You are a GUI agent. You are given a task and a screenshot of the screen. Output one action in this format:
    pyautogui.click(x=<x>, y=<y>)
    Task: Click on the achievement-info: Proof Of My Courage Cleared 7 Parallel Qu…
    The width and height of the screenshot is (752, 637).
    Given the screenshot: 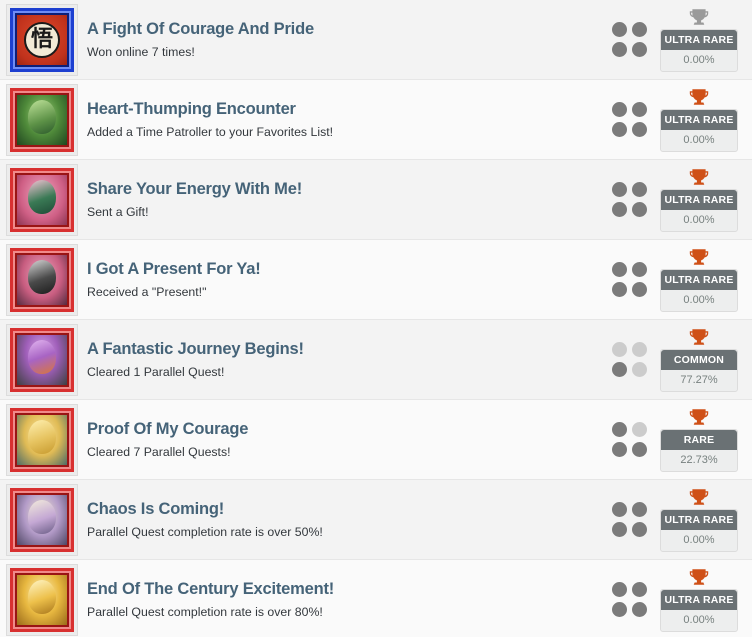 What is the action you would take?
    pyautogui.click(x=342, y=440)
    